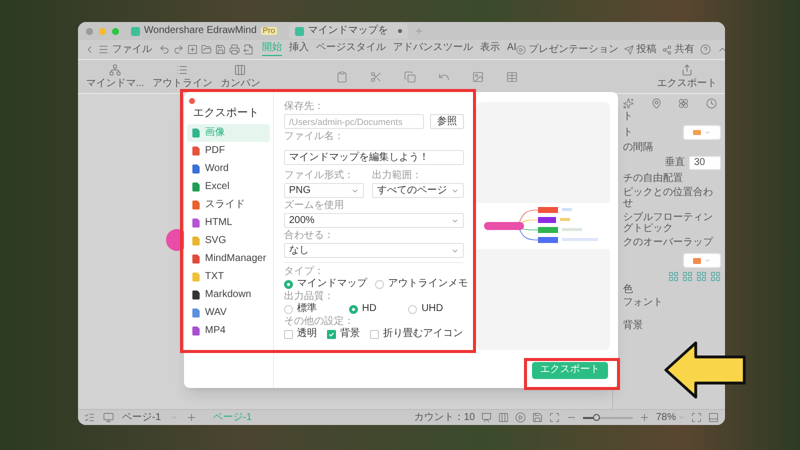 This screenshot has height=450, width=800. I want to click on panel-heading: ト, so click(628, 117).